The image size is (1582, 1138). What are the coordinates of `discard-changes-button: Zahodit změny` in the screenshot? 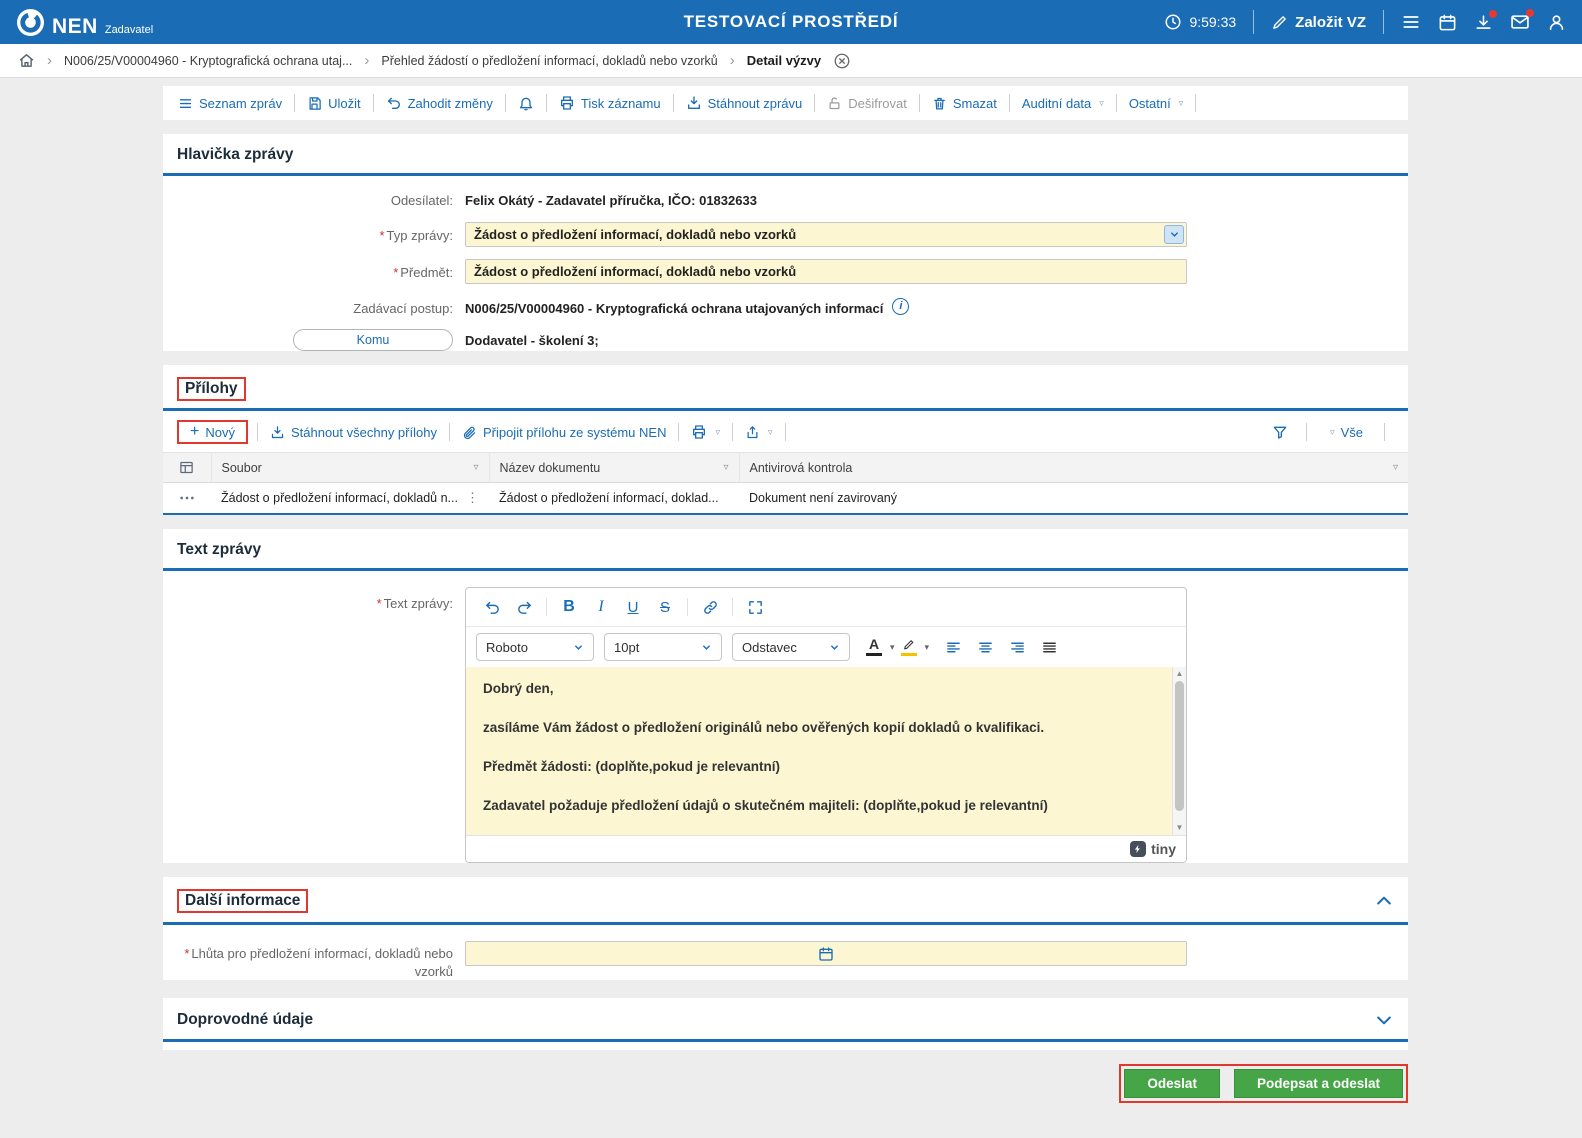 It's located at (439, 103).